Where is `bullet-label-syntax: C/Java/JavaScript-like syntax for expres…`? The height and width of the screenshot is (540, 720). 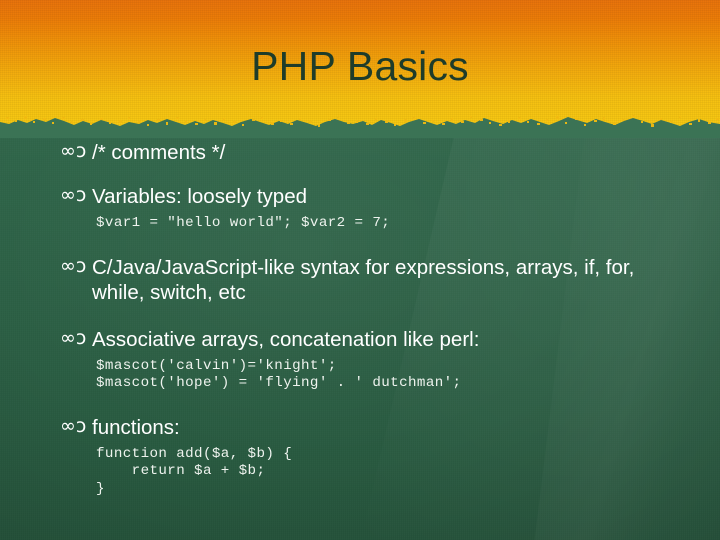
bullet-label-syntax: C/Java/JavaScript-like syntax for expres… is located at coordinates (363, 279).